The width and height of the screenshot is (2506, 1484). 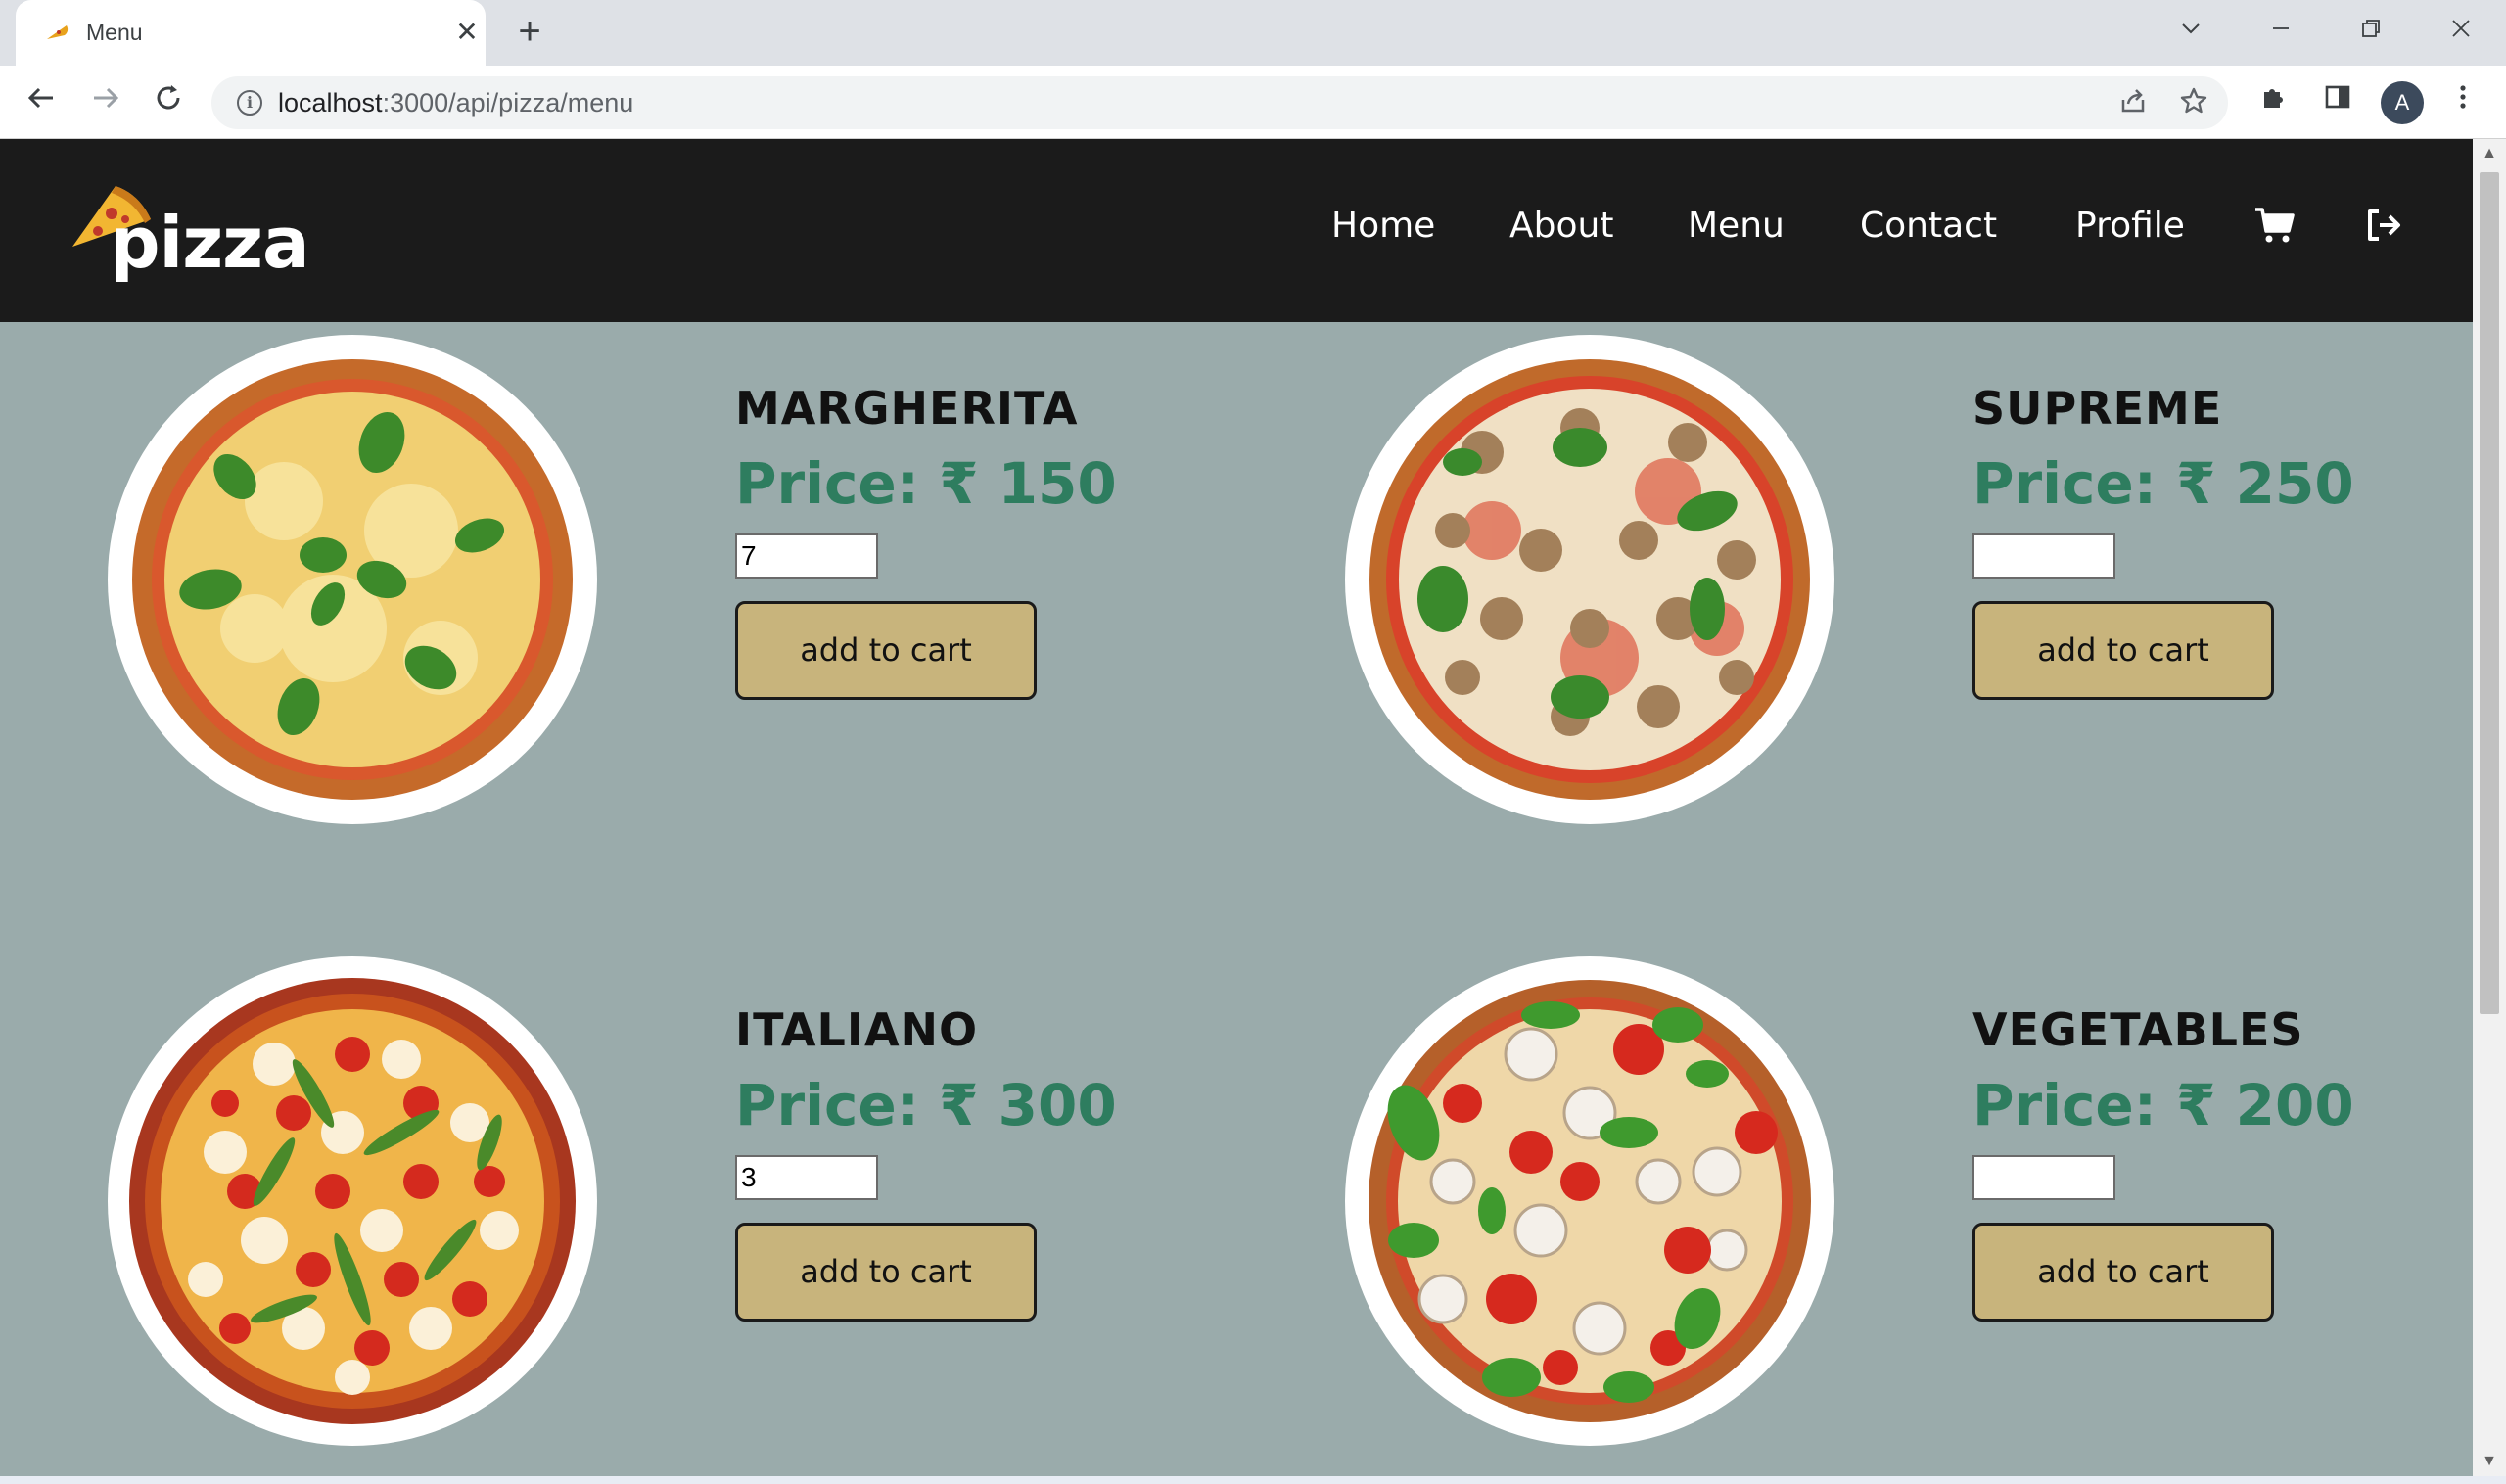 What do you see at coordinates (455, 103) in the screenshot?
I see `url-text: localhost:3000/api/pizza/menu` at bounding box center [455, 103].